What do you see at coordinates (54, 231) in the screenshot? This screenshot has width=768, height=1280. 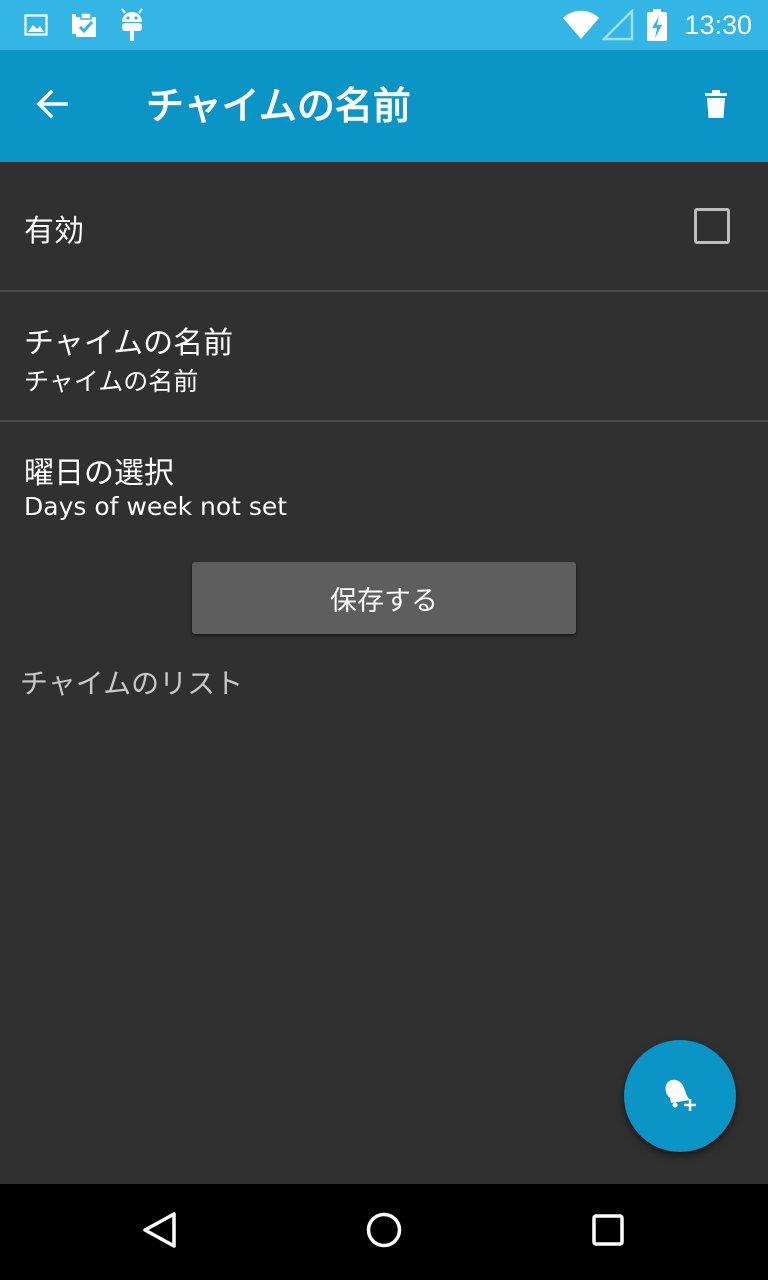 I see `pref-enabled-title: 有効` at bounding box center [54, 231].